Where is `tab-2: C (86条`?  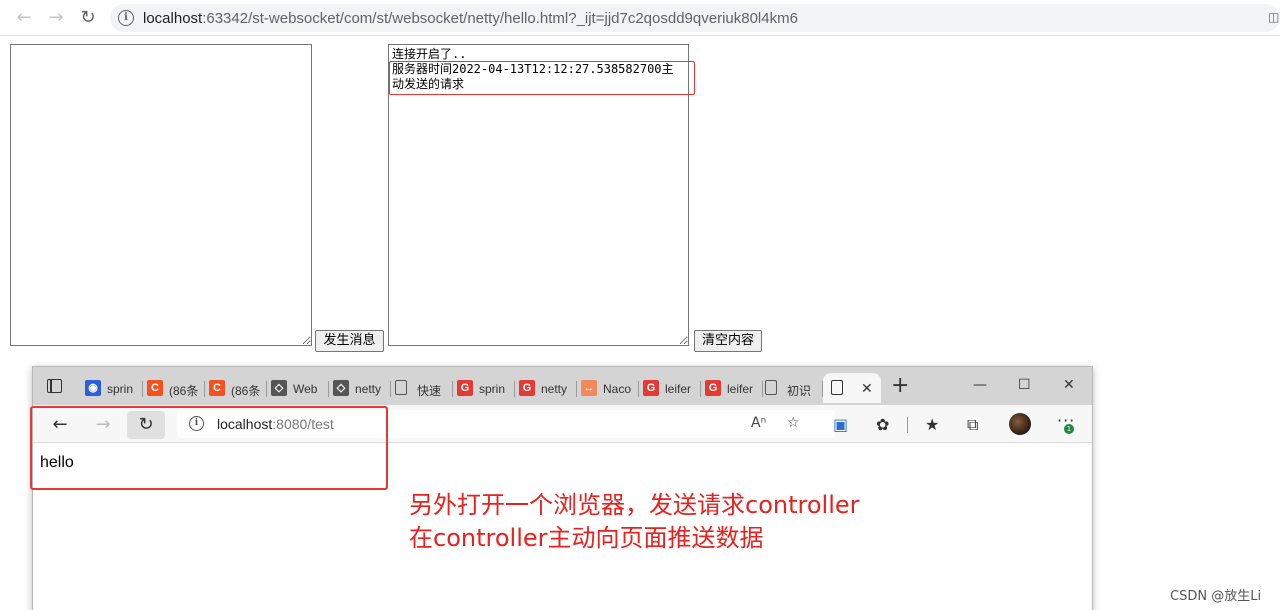
tab-2: C (86条 is located at coordinates (174, 388).